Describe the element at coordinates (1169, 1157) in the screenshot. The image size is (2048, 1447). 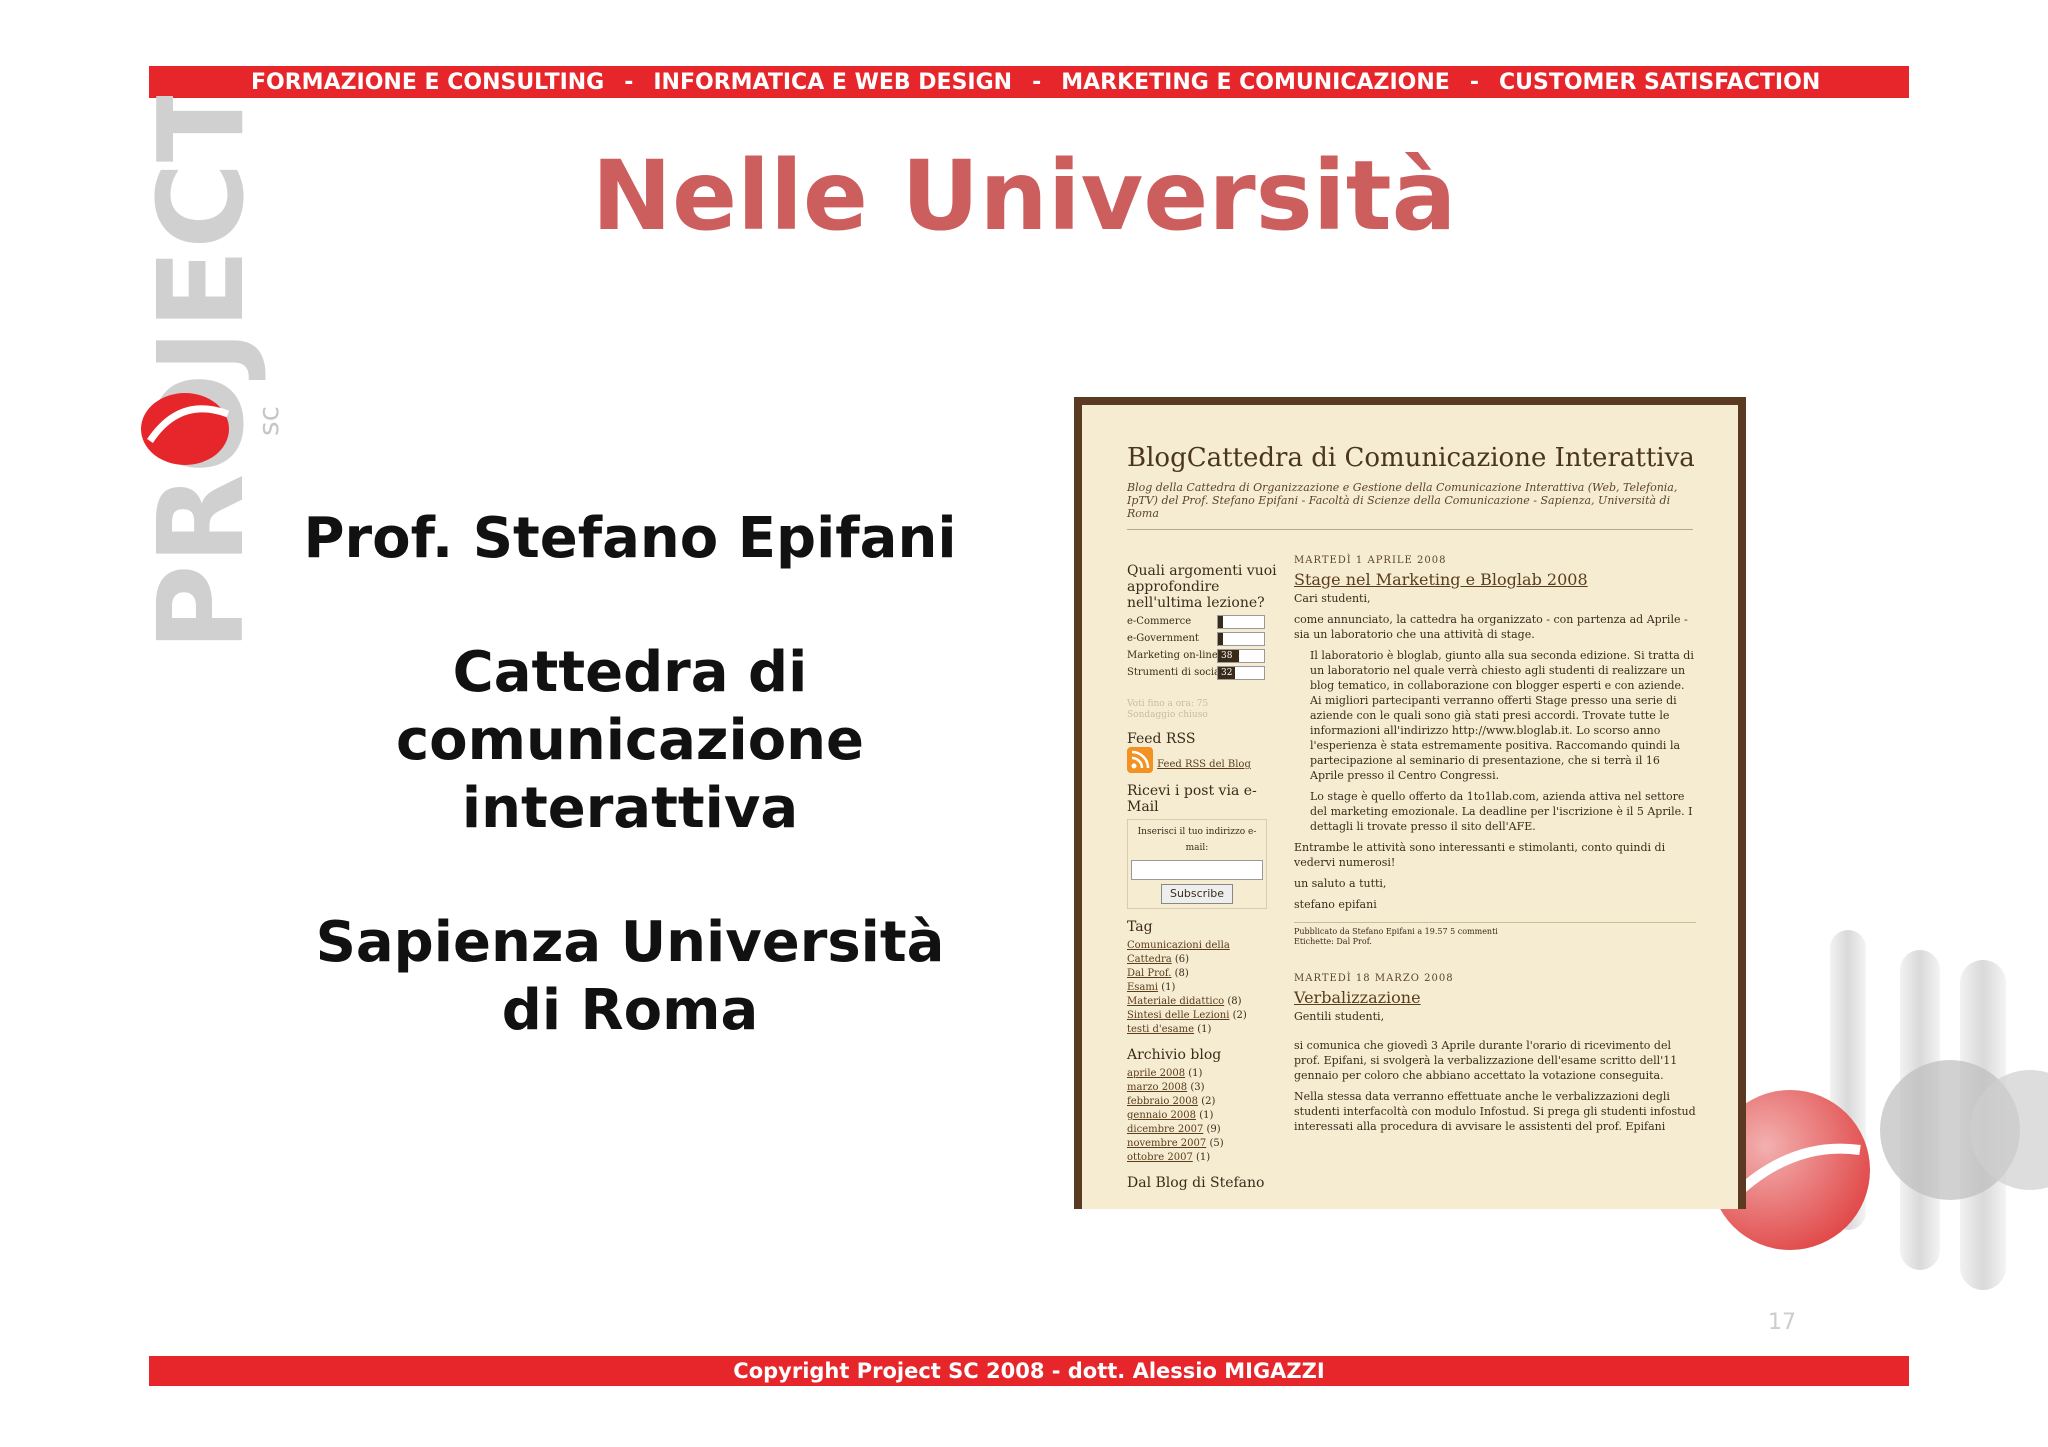
I see `list-item: ottobre 2007 (1)` at that location.